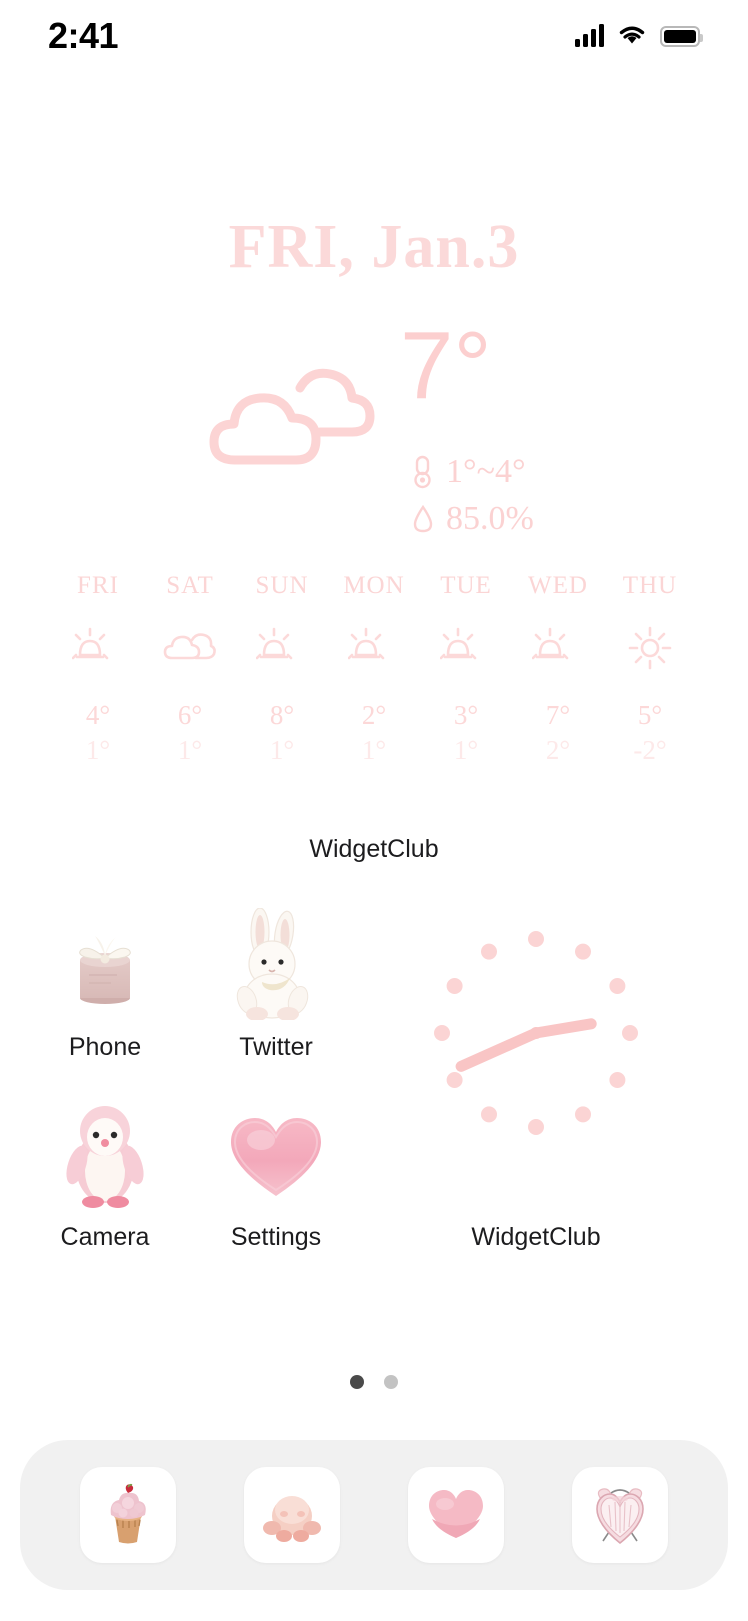 The height and width of the screenshot is (1621, 748). I want to click on app-label: Camera, so click(105, 1237).